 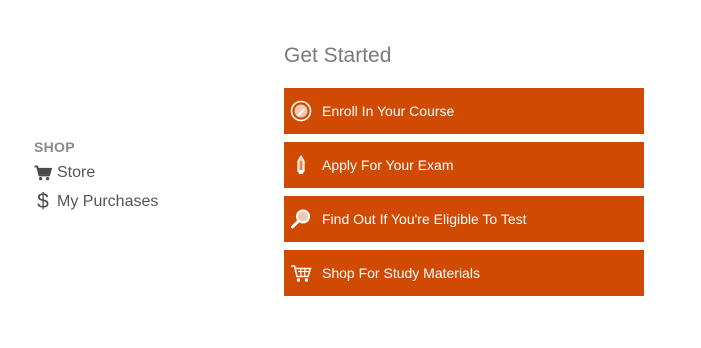 What do you see at coordinates (301, 219) in the screenshot?
I see `magnifier-icon` at bounding box center [301, 219].